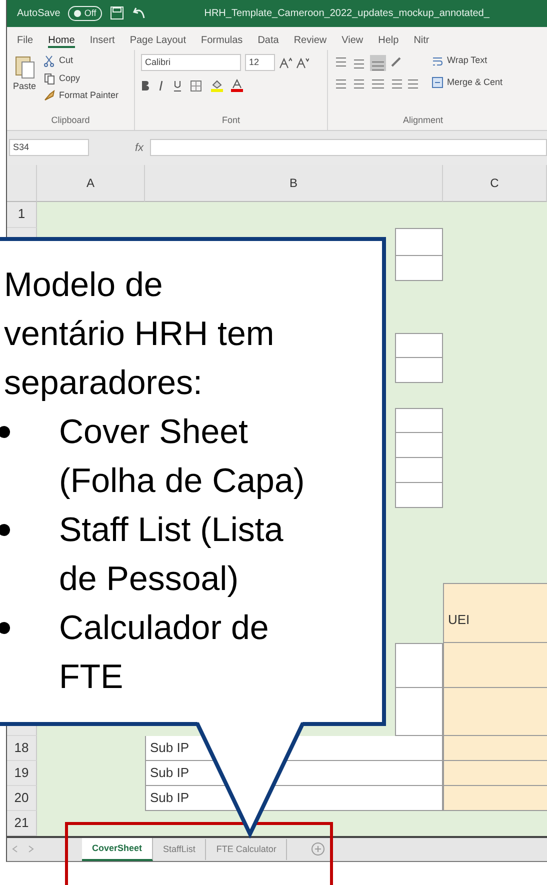  Describe the element at coordinates (89, 96) in the screenshot. I see `ribbon-command: Format Painter` at that location.